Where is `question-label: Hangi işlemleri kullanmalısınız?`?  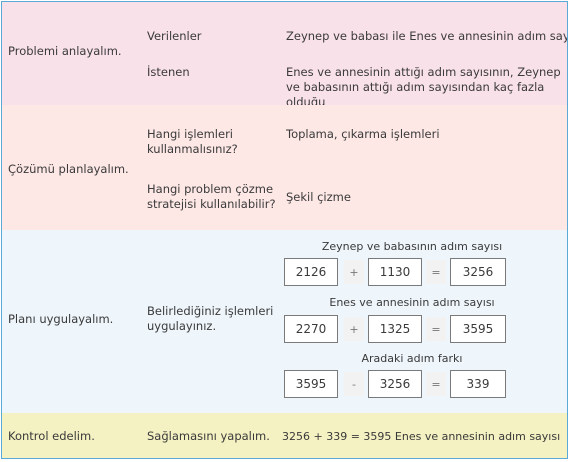 question-label: Hangi işlemleri kullanmalısınız? is located at coordinates (192, 141).